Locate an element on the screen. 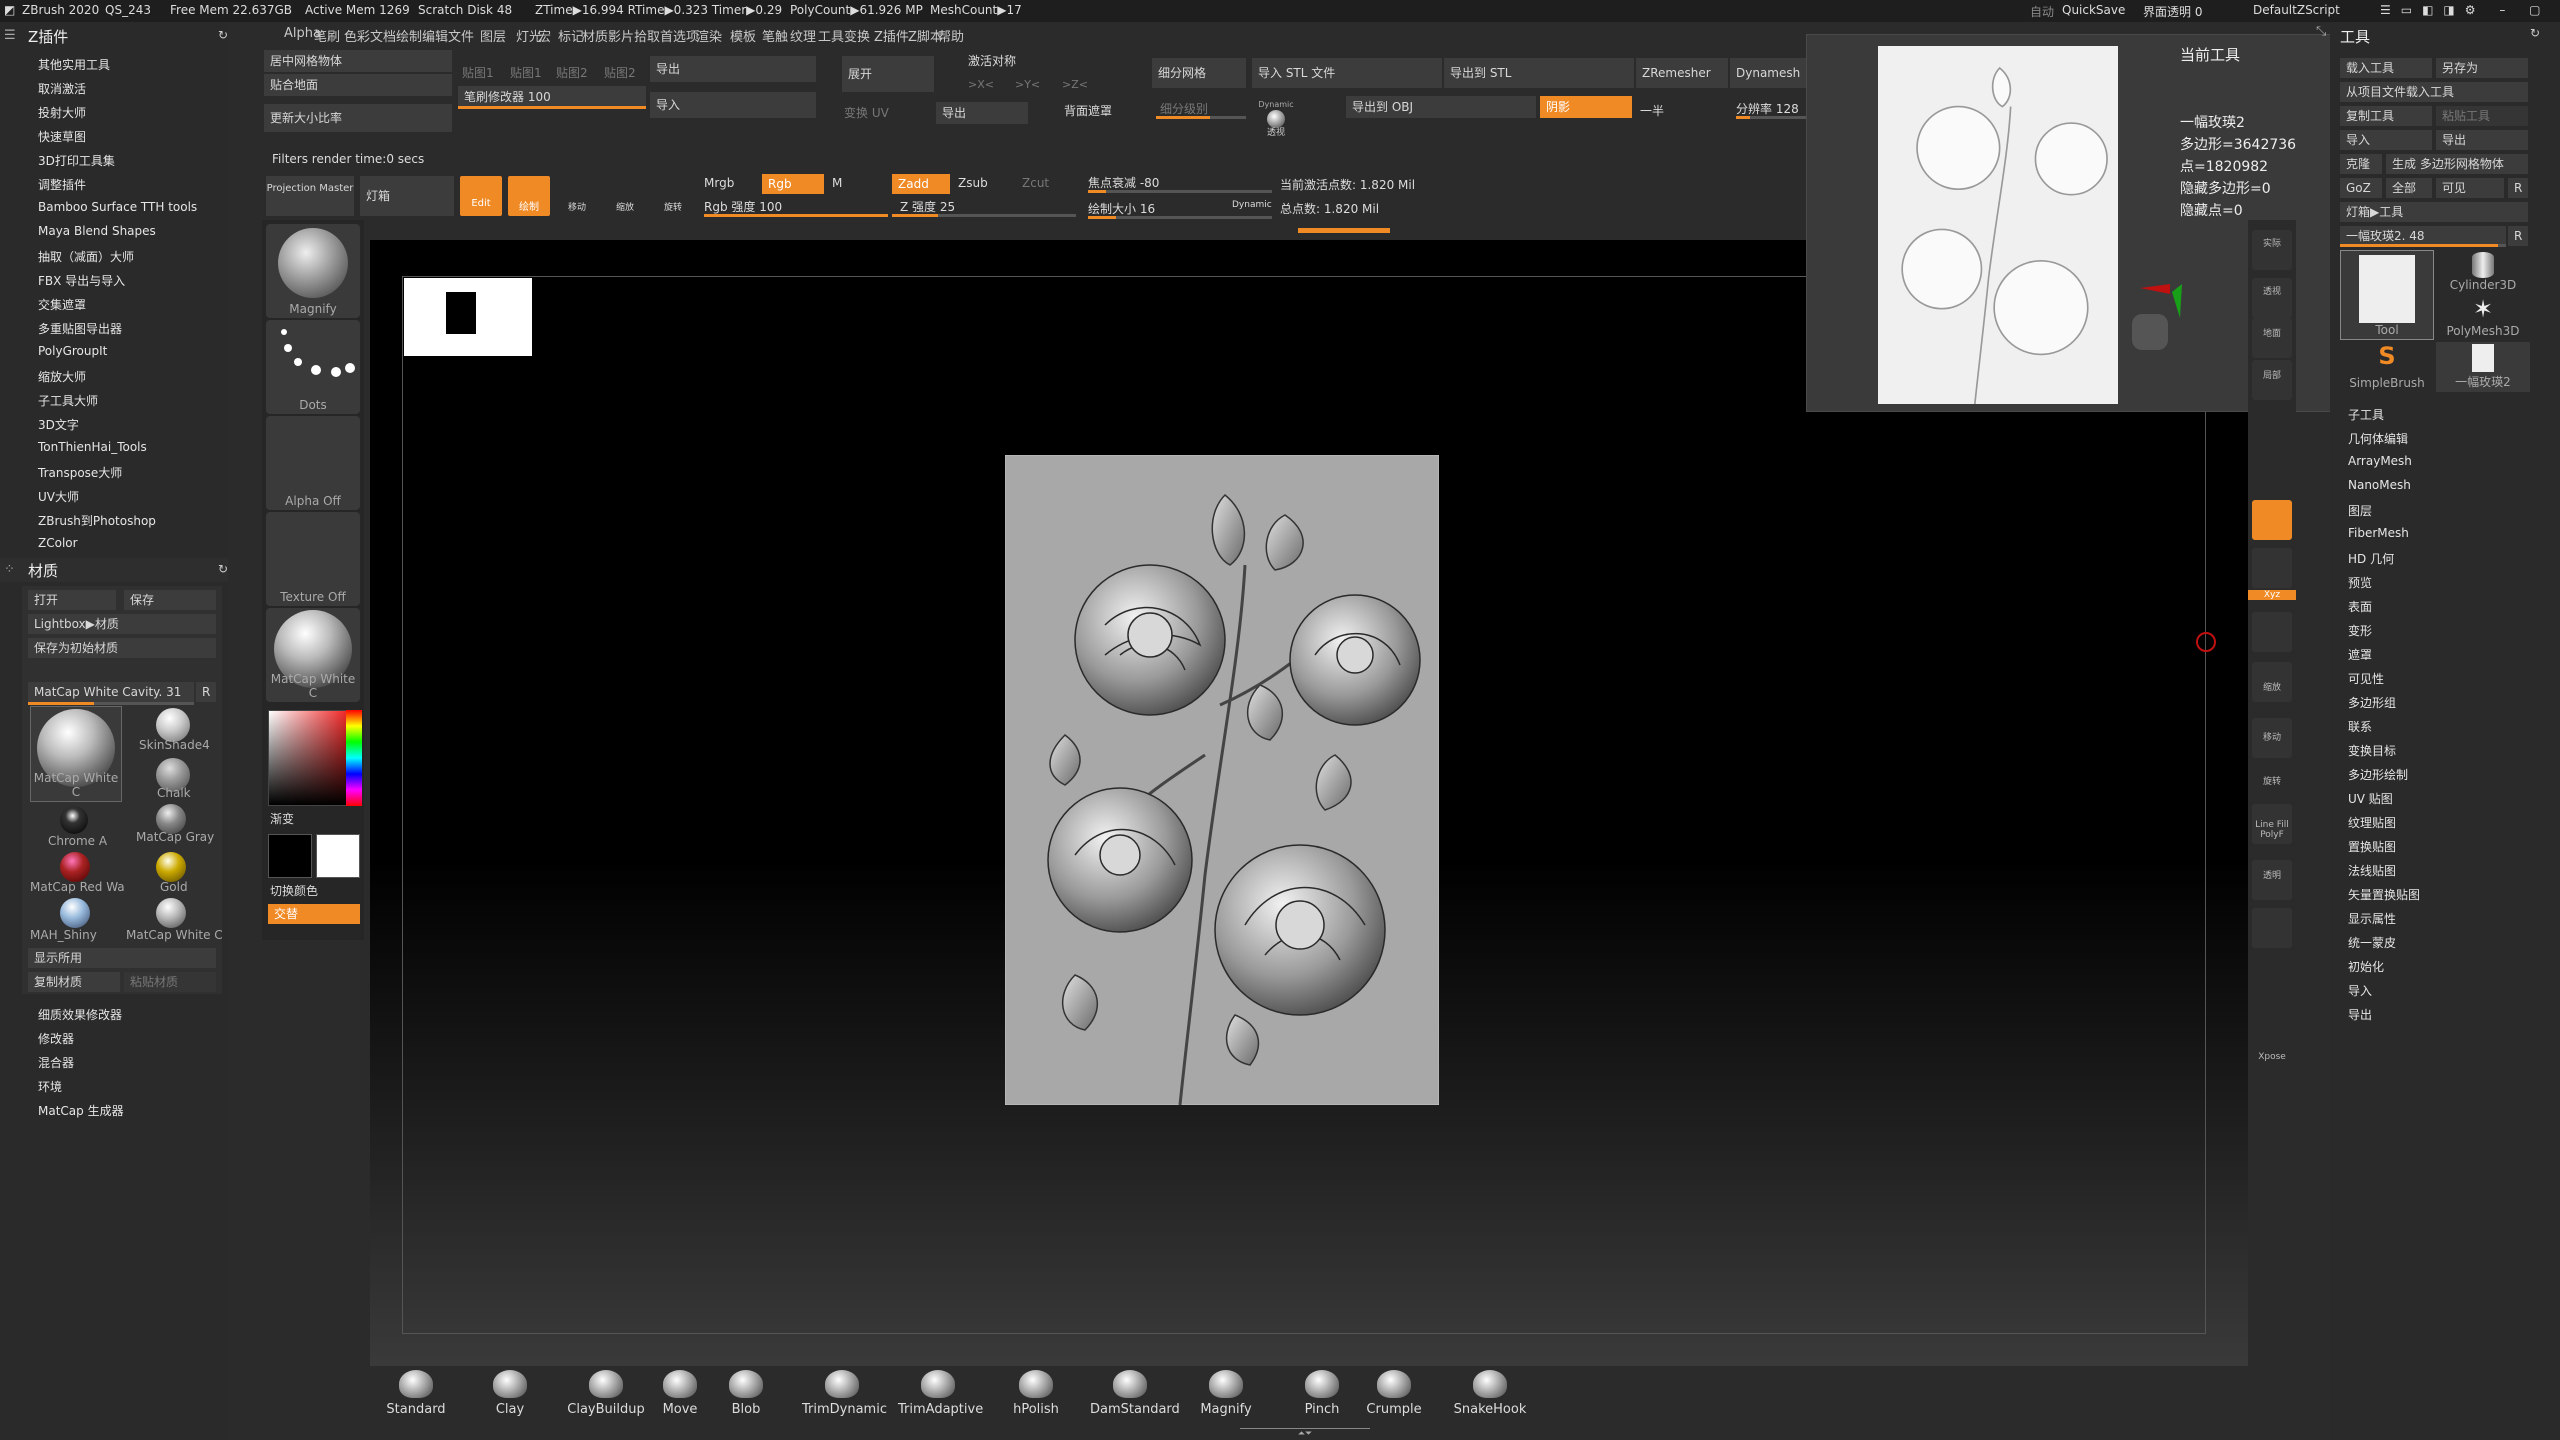 The image size is (2560, 1440). mini-map is located at coordinates (468, 317).